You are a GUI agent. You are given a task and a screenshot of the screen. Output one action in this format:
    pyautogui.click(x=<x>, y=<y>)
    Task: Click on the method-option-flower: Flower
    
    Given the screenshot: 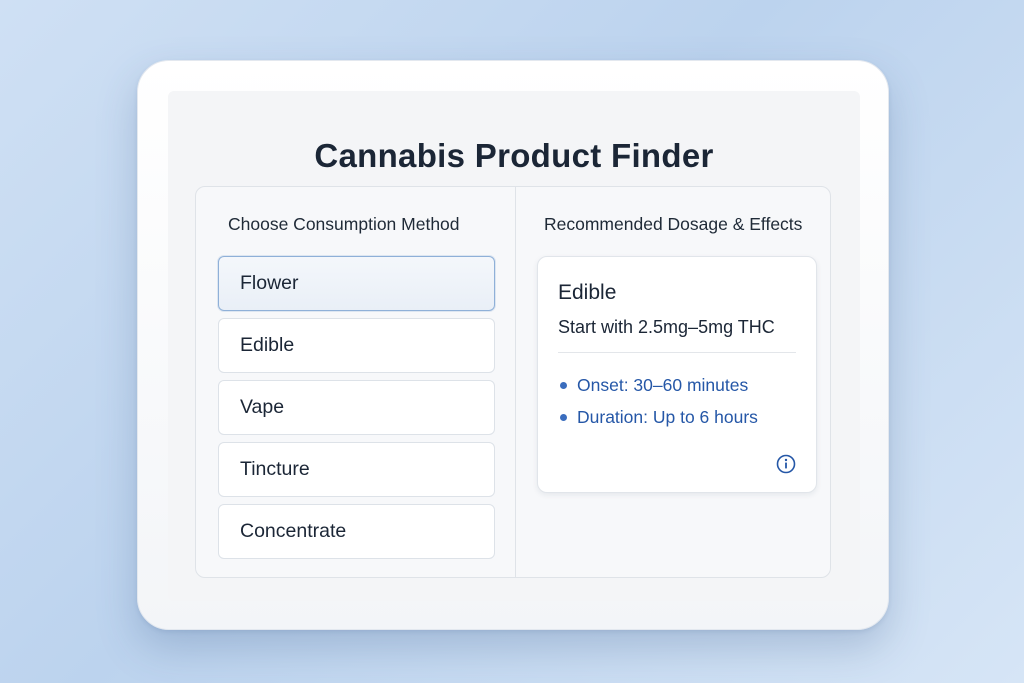 What is the action you would take?
    pyautogui.click(x=356, y=283)
    